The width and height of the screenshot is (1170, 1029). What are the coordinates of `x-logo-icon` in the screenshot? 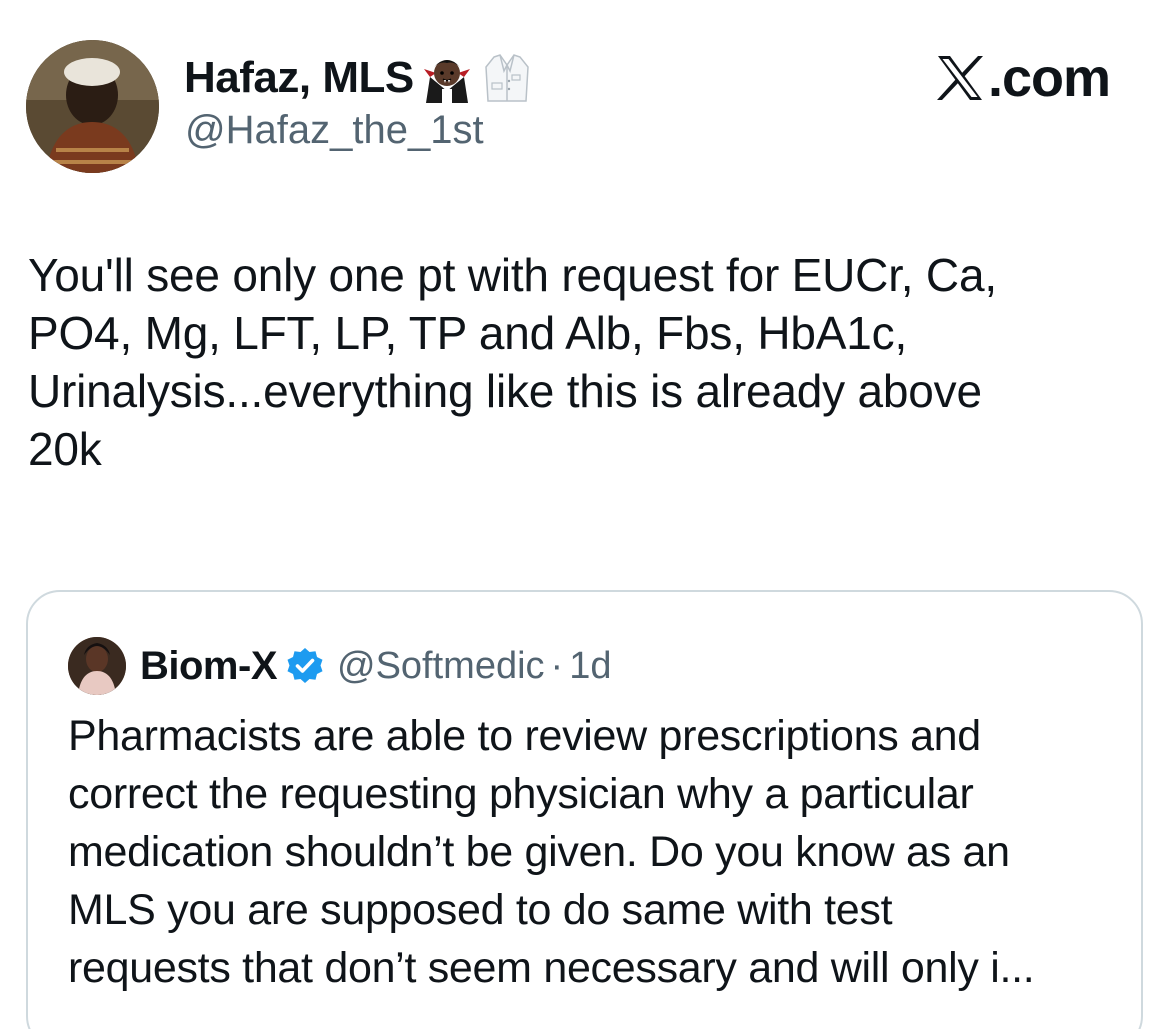 It's located at (960, 78).